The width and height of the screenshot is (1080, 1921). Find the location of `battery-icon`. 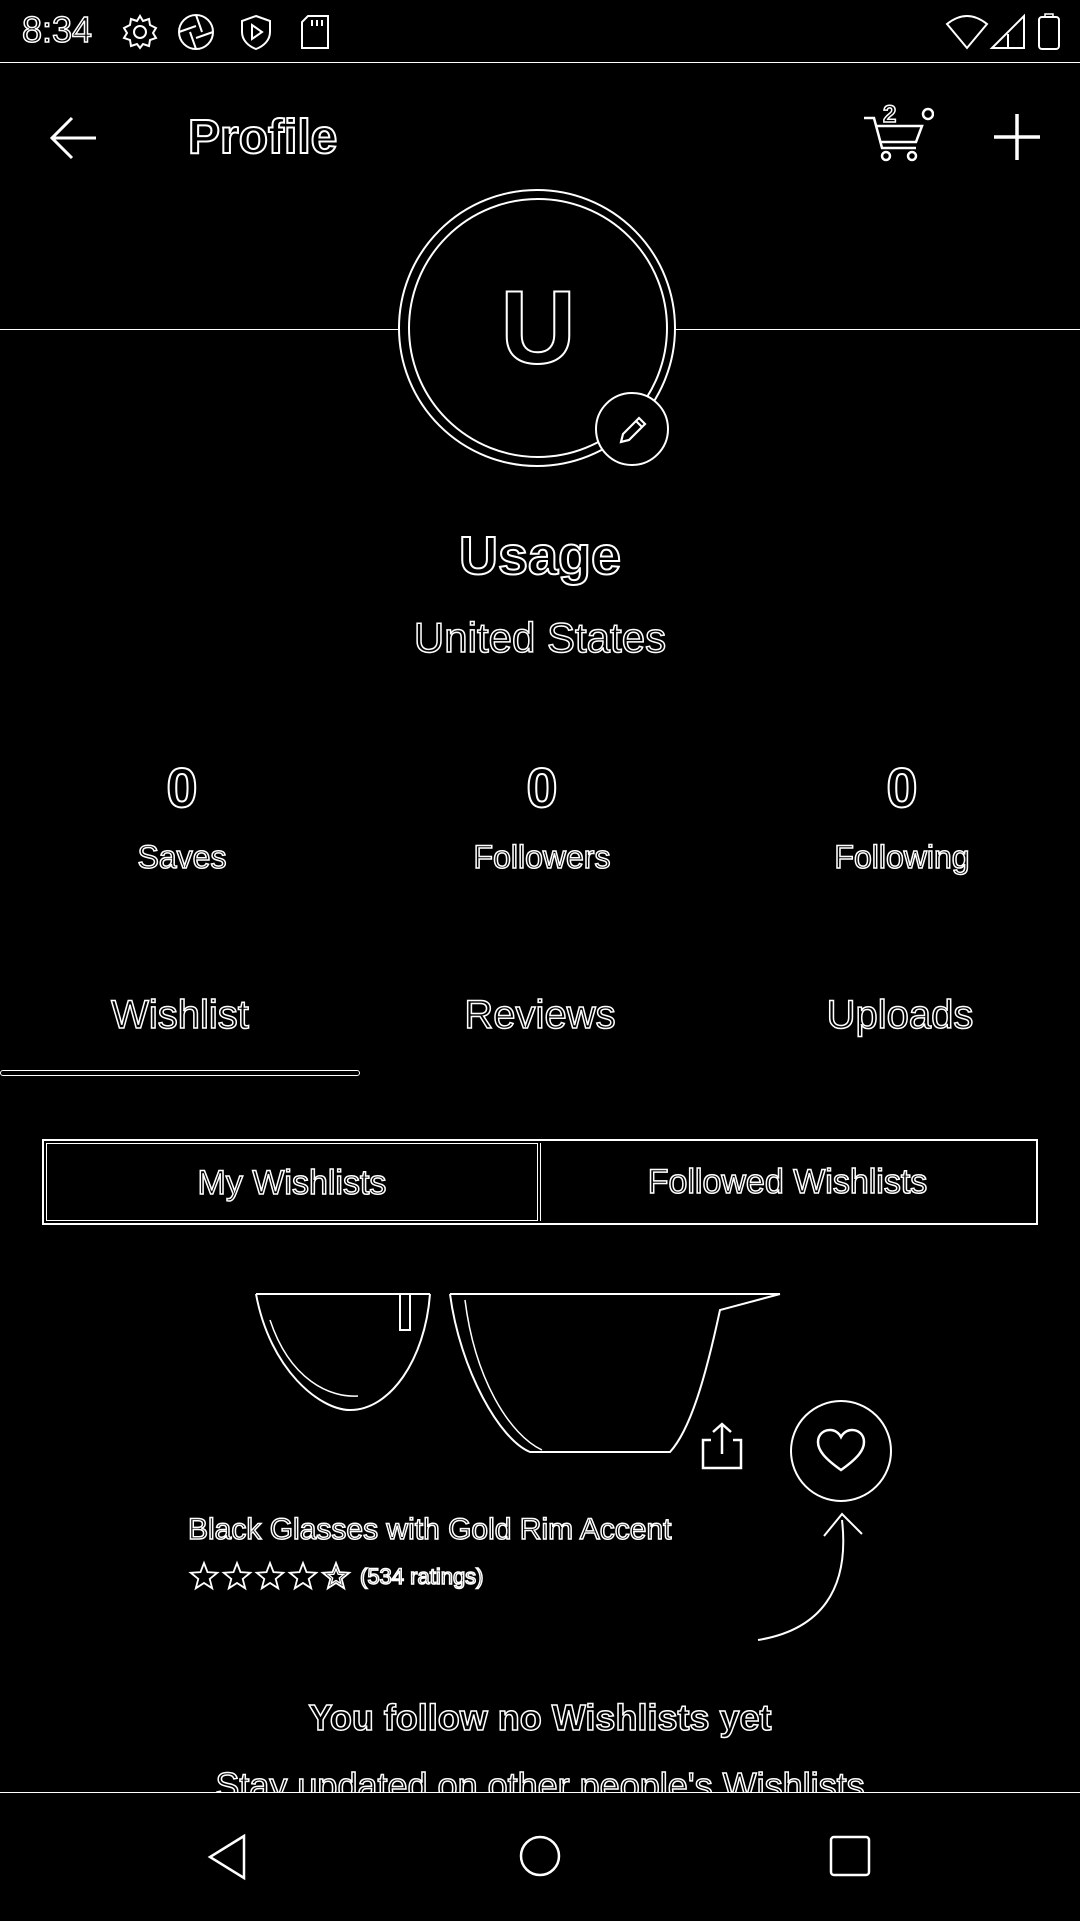

battery-icon is located at coordinates (1049, 31).